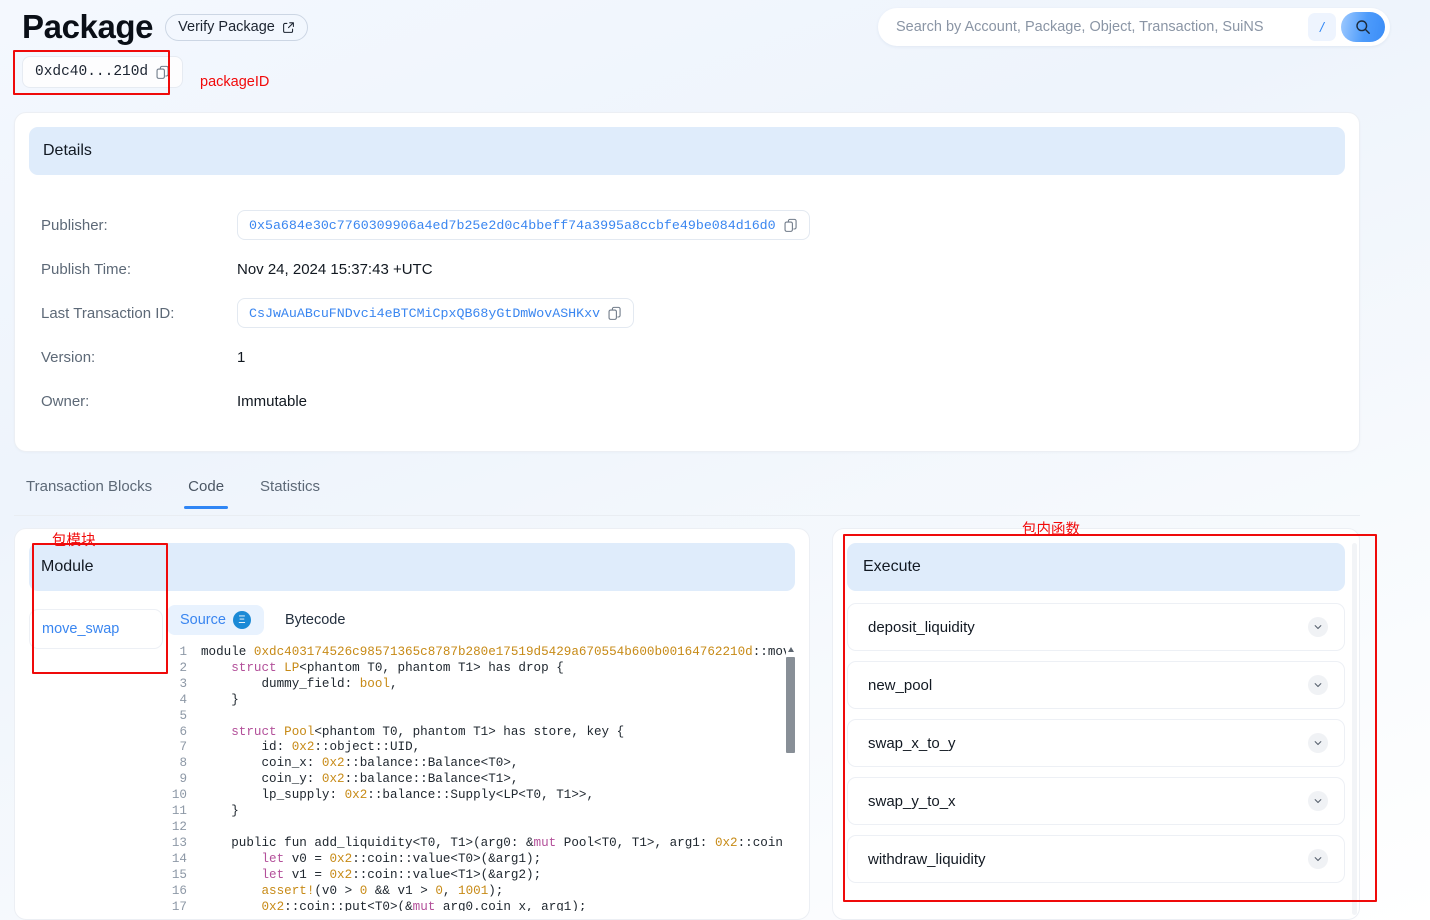  Describe the element at coordinates (927, 859) in the screenshot. I see `function-name: withdraw_liquidity` at that location.